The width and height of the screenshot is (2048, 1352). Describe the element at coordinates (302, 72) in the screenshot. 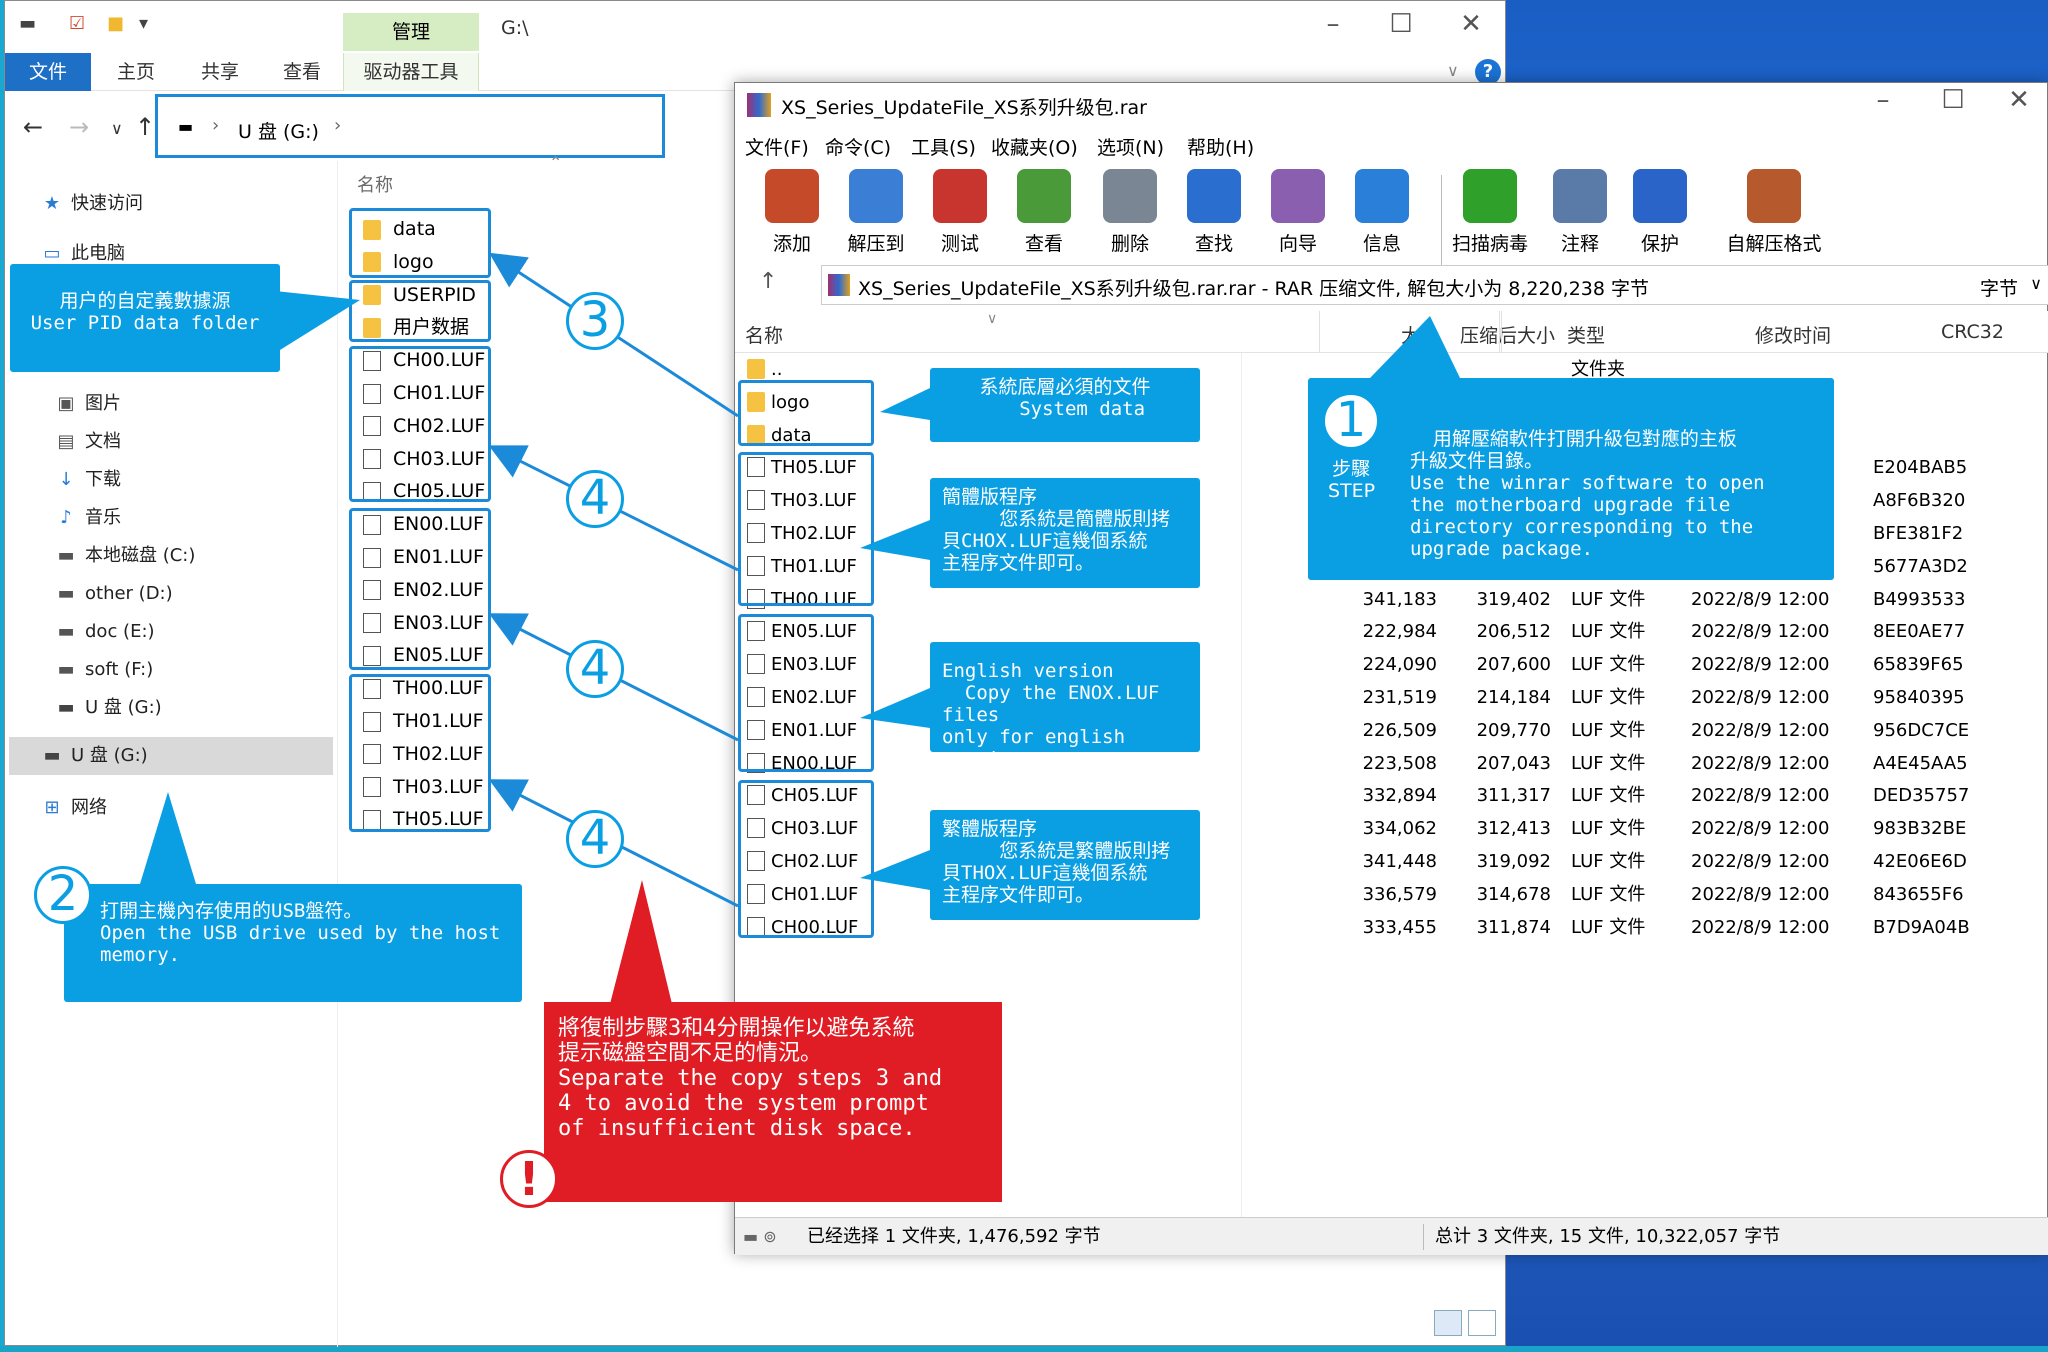

I see `tab-view: 查看` at that location.